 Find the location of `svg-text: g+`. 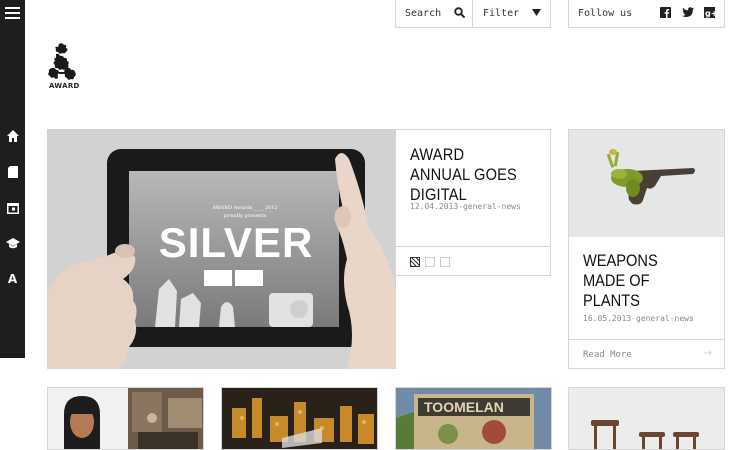

svg-text: g+ is located at coordinates (710, 13).